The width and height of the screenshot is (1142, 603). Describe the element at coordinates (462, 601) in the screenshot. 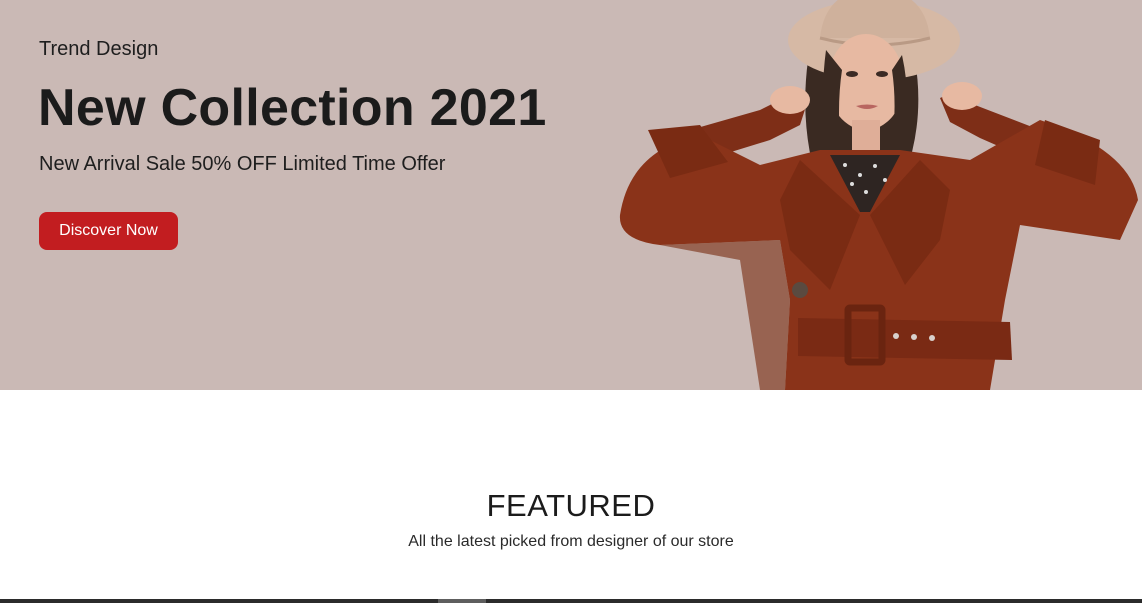

I see `product-strip-highlight` at that location.